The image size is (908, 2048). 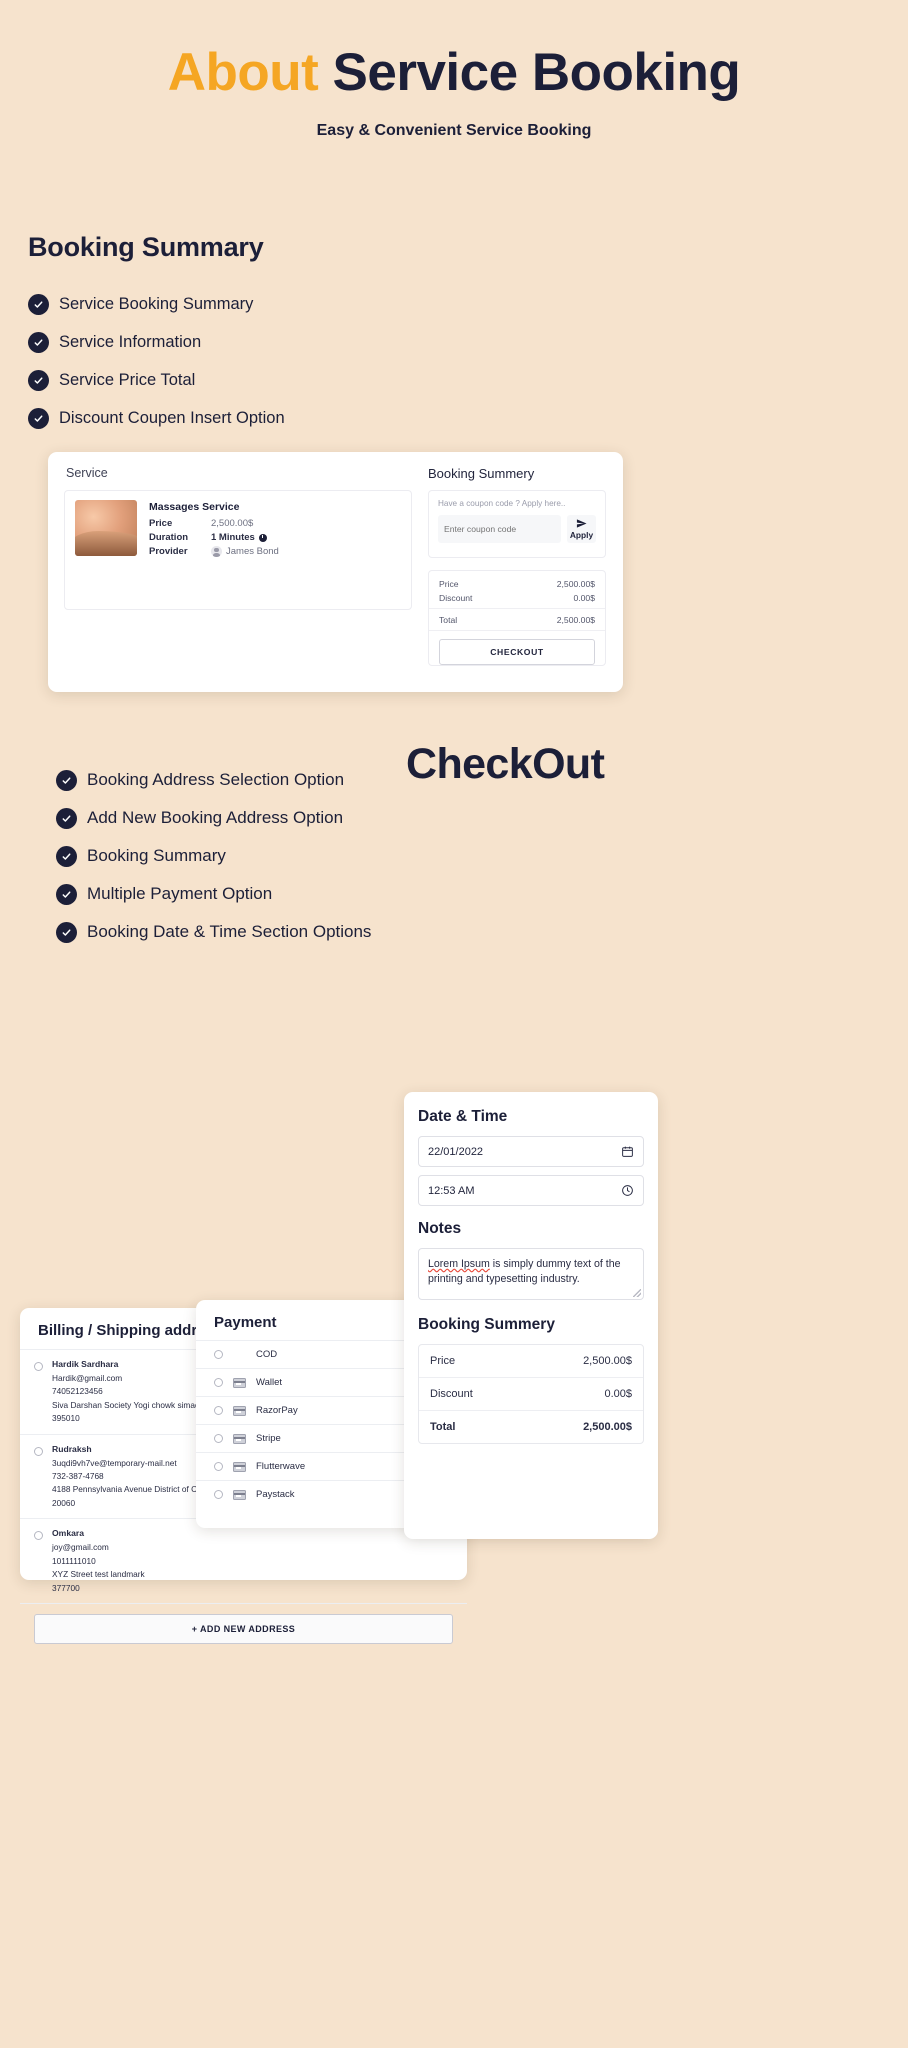 What do you see at coordinates (130, 341) in the screenshot?
I see `booking-summary-feature-label: Service Information` at bounding box center [130, 341].